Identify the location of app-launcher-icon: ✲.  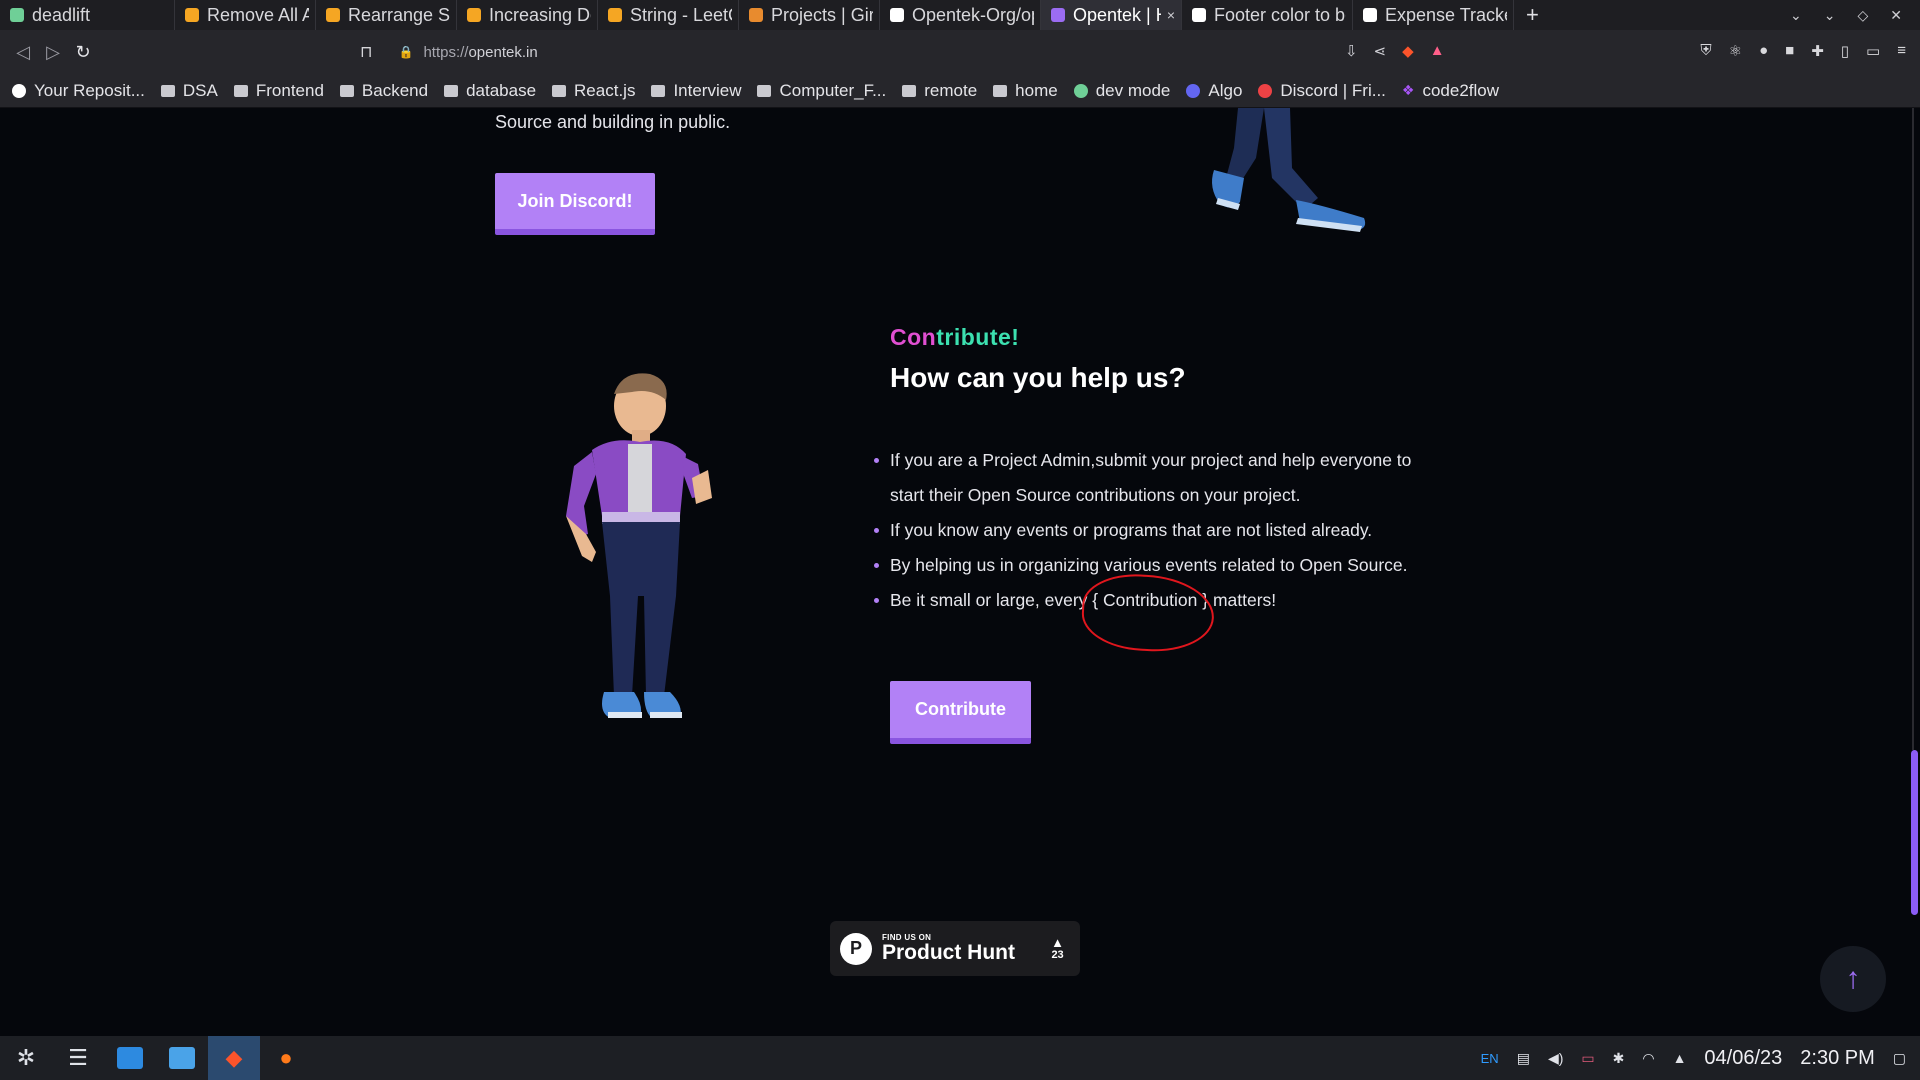
(26, 1058).